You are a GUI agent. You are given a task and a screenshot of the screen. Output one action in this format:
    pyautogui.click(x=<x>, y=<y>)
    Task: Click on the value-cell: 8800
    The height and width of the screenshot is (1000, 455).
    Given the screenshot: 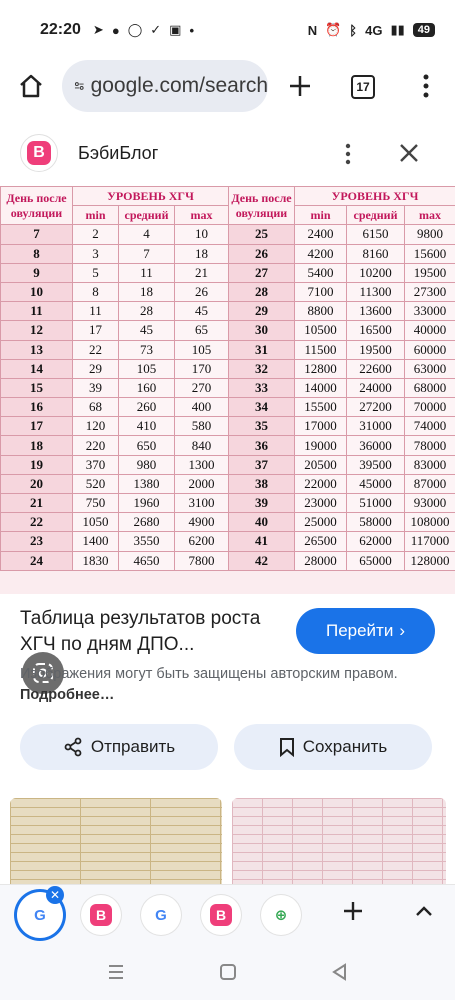 What is the action you would take?
    pyautogui.click(x=320, y=311)
    